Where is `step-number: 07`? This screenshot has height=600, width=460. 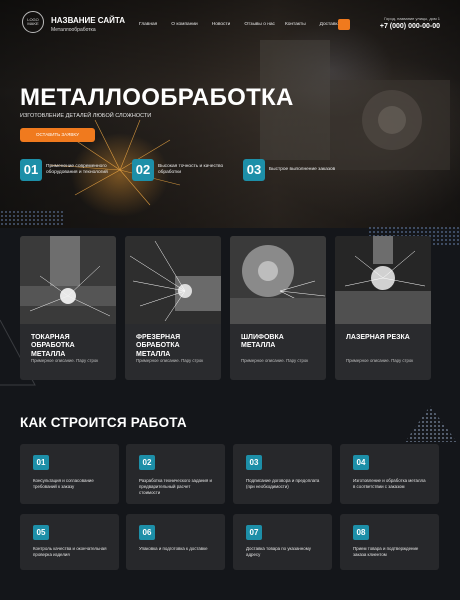 step-number: 07 is located at coordinates (254, 532).